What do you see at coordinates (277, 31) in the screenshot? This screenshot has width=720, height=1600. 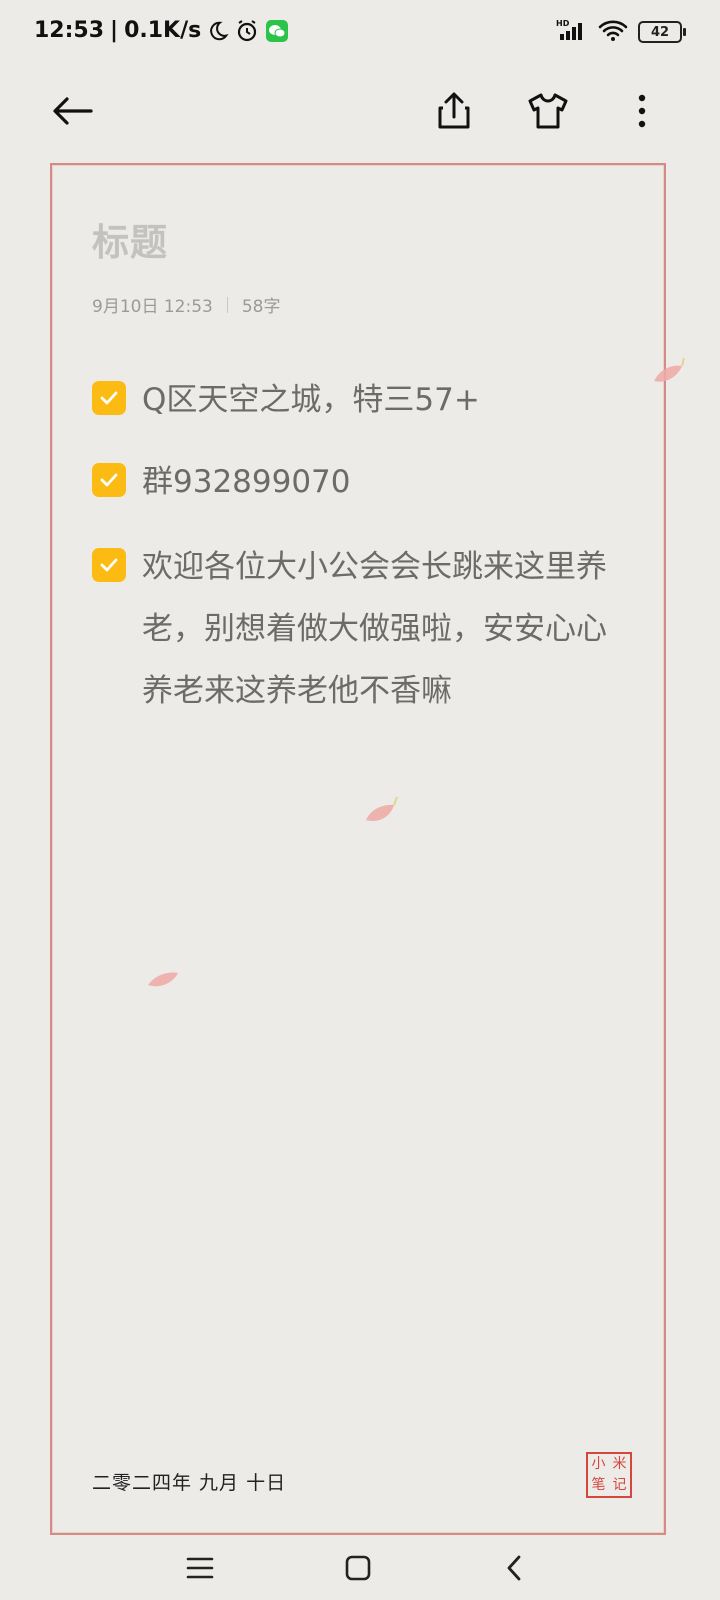 I see `wechat-icon` at bounding box center [277, 31].